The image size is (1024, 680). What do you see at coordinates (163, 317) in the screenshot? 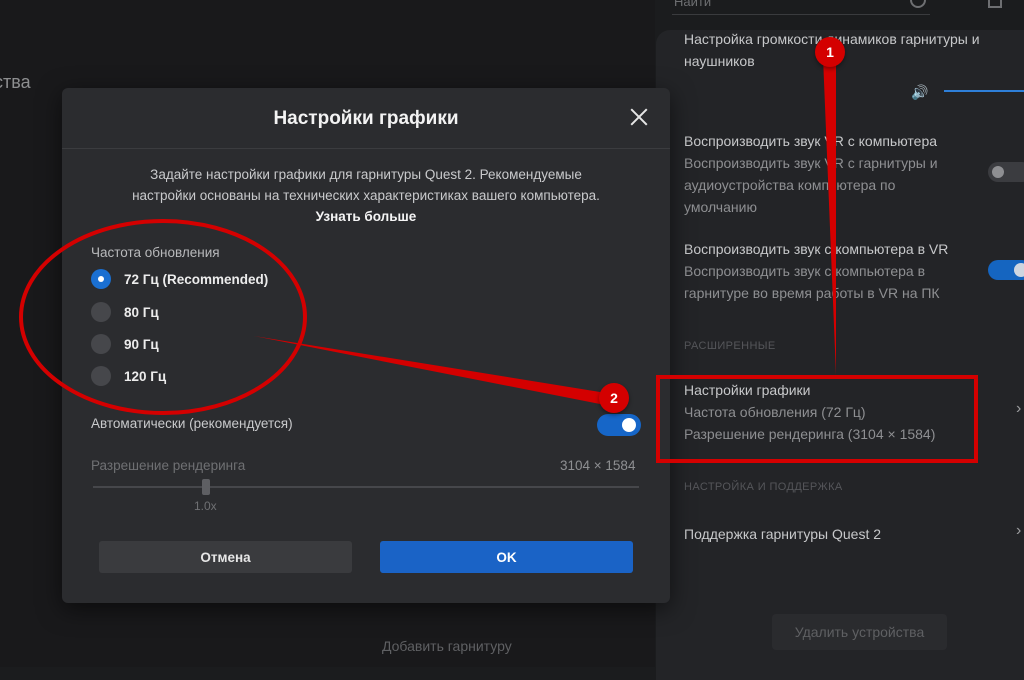
I see `annotation-ellipse` at bounding box center [163, 317].